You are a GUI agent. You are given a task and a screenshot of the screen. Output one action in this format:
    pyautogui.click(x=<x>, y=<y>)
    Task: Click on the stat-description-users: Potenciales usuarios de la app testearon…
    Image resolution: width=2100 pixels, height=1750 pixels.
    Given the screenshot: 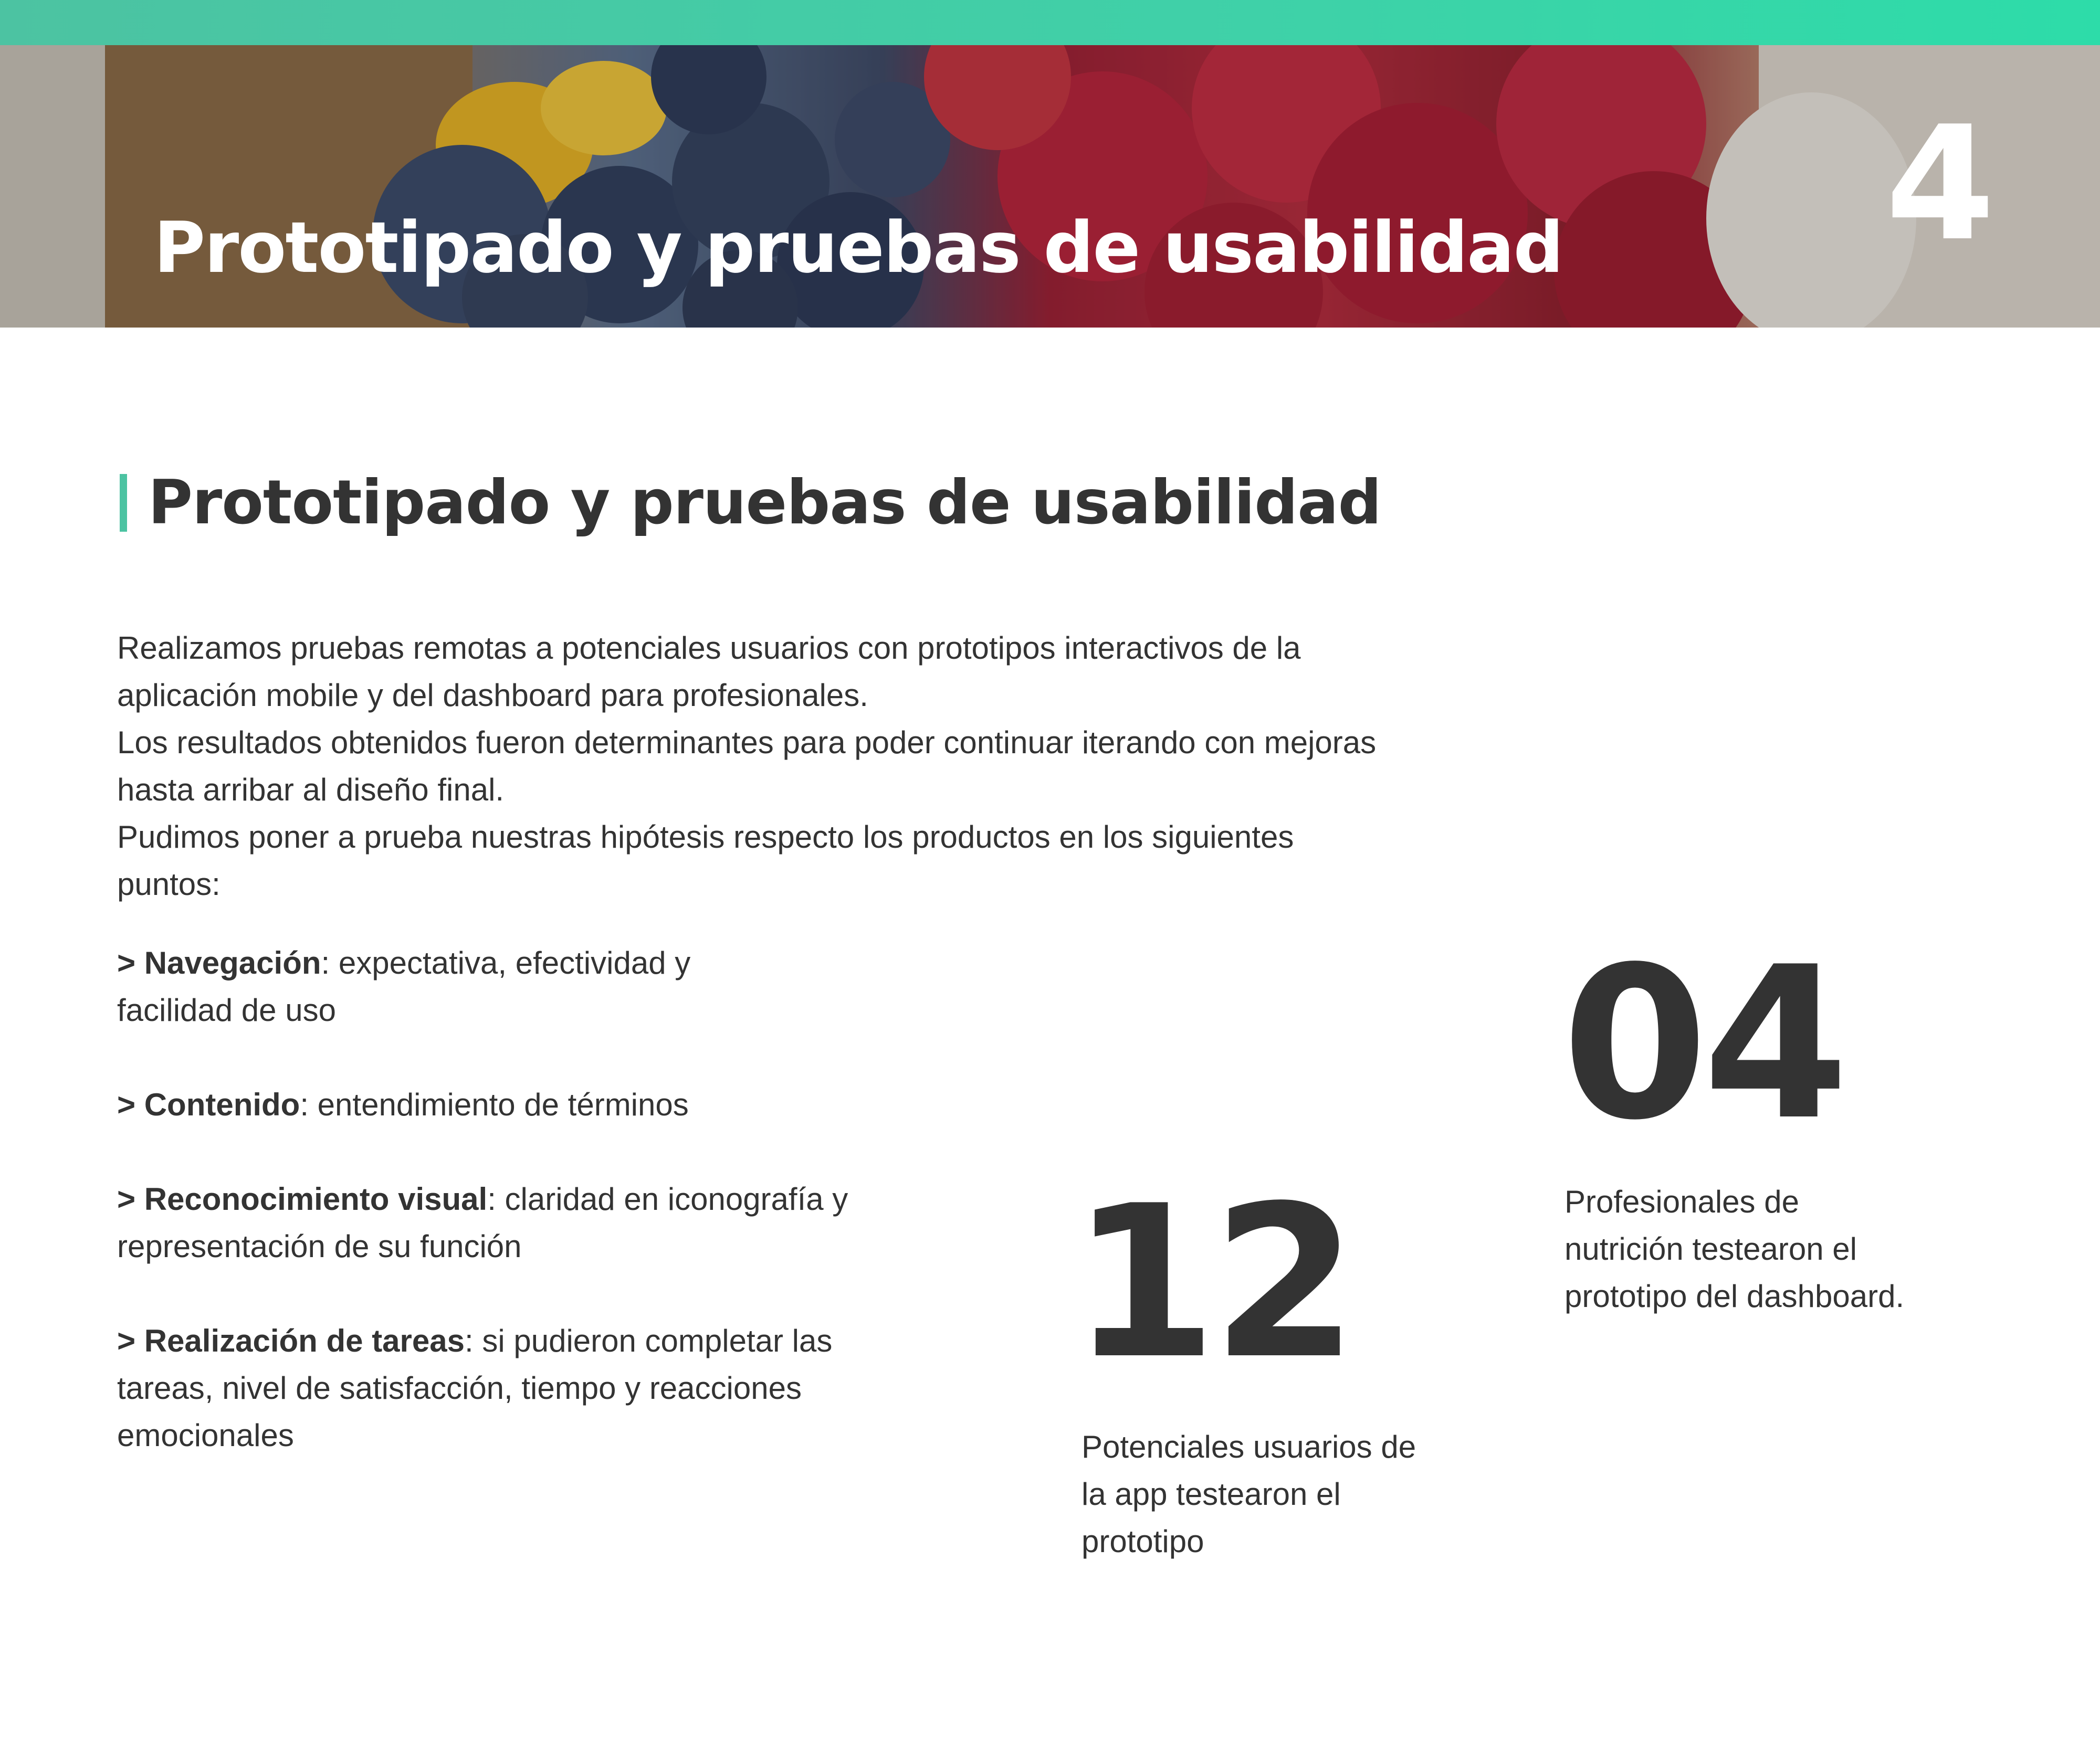 What is the action you would take?
    pyautogui.click(x=1249, y=1494)
    